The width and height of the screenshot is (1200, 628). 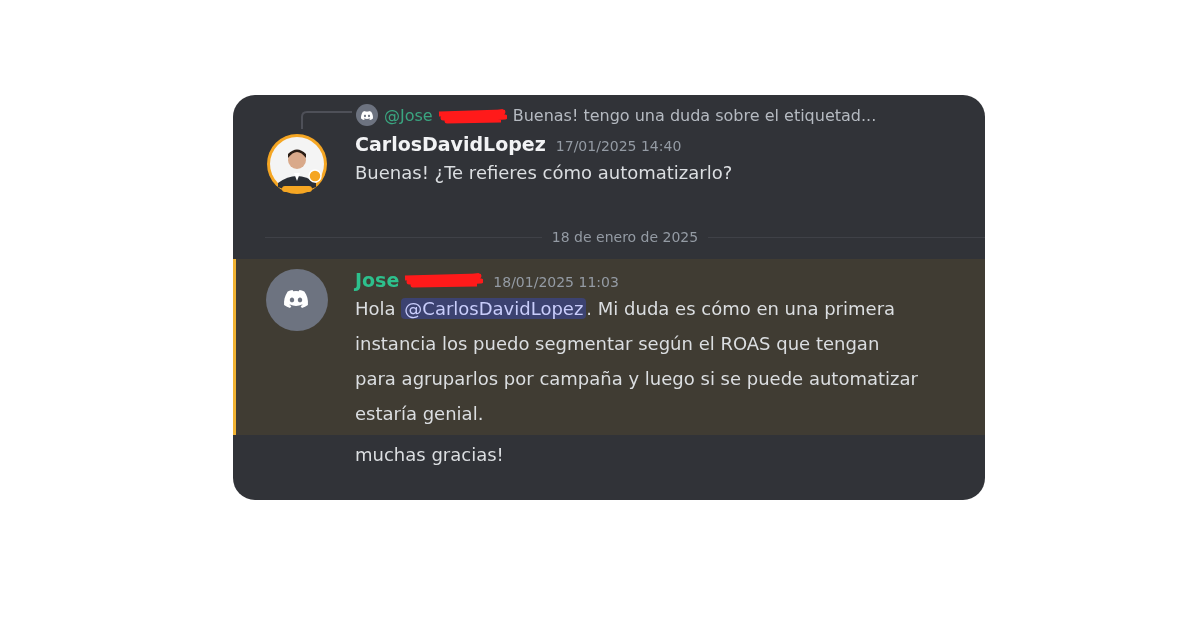 I want to click on timestamp: 17/01/2025 14:40, so click(x=618, y=146).